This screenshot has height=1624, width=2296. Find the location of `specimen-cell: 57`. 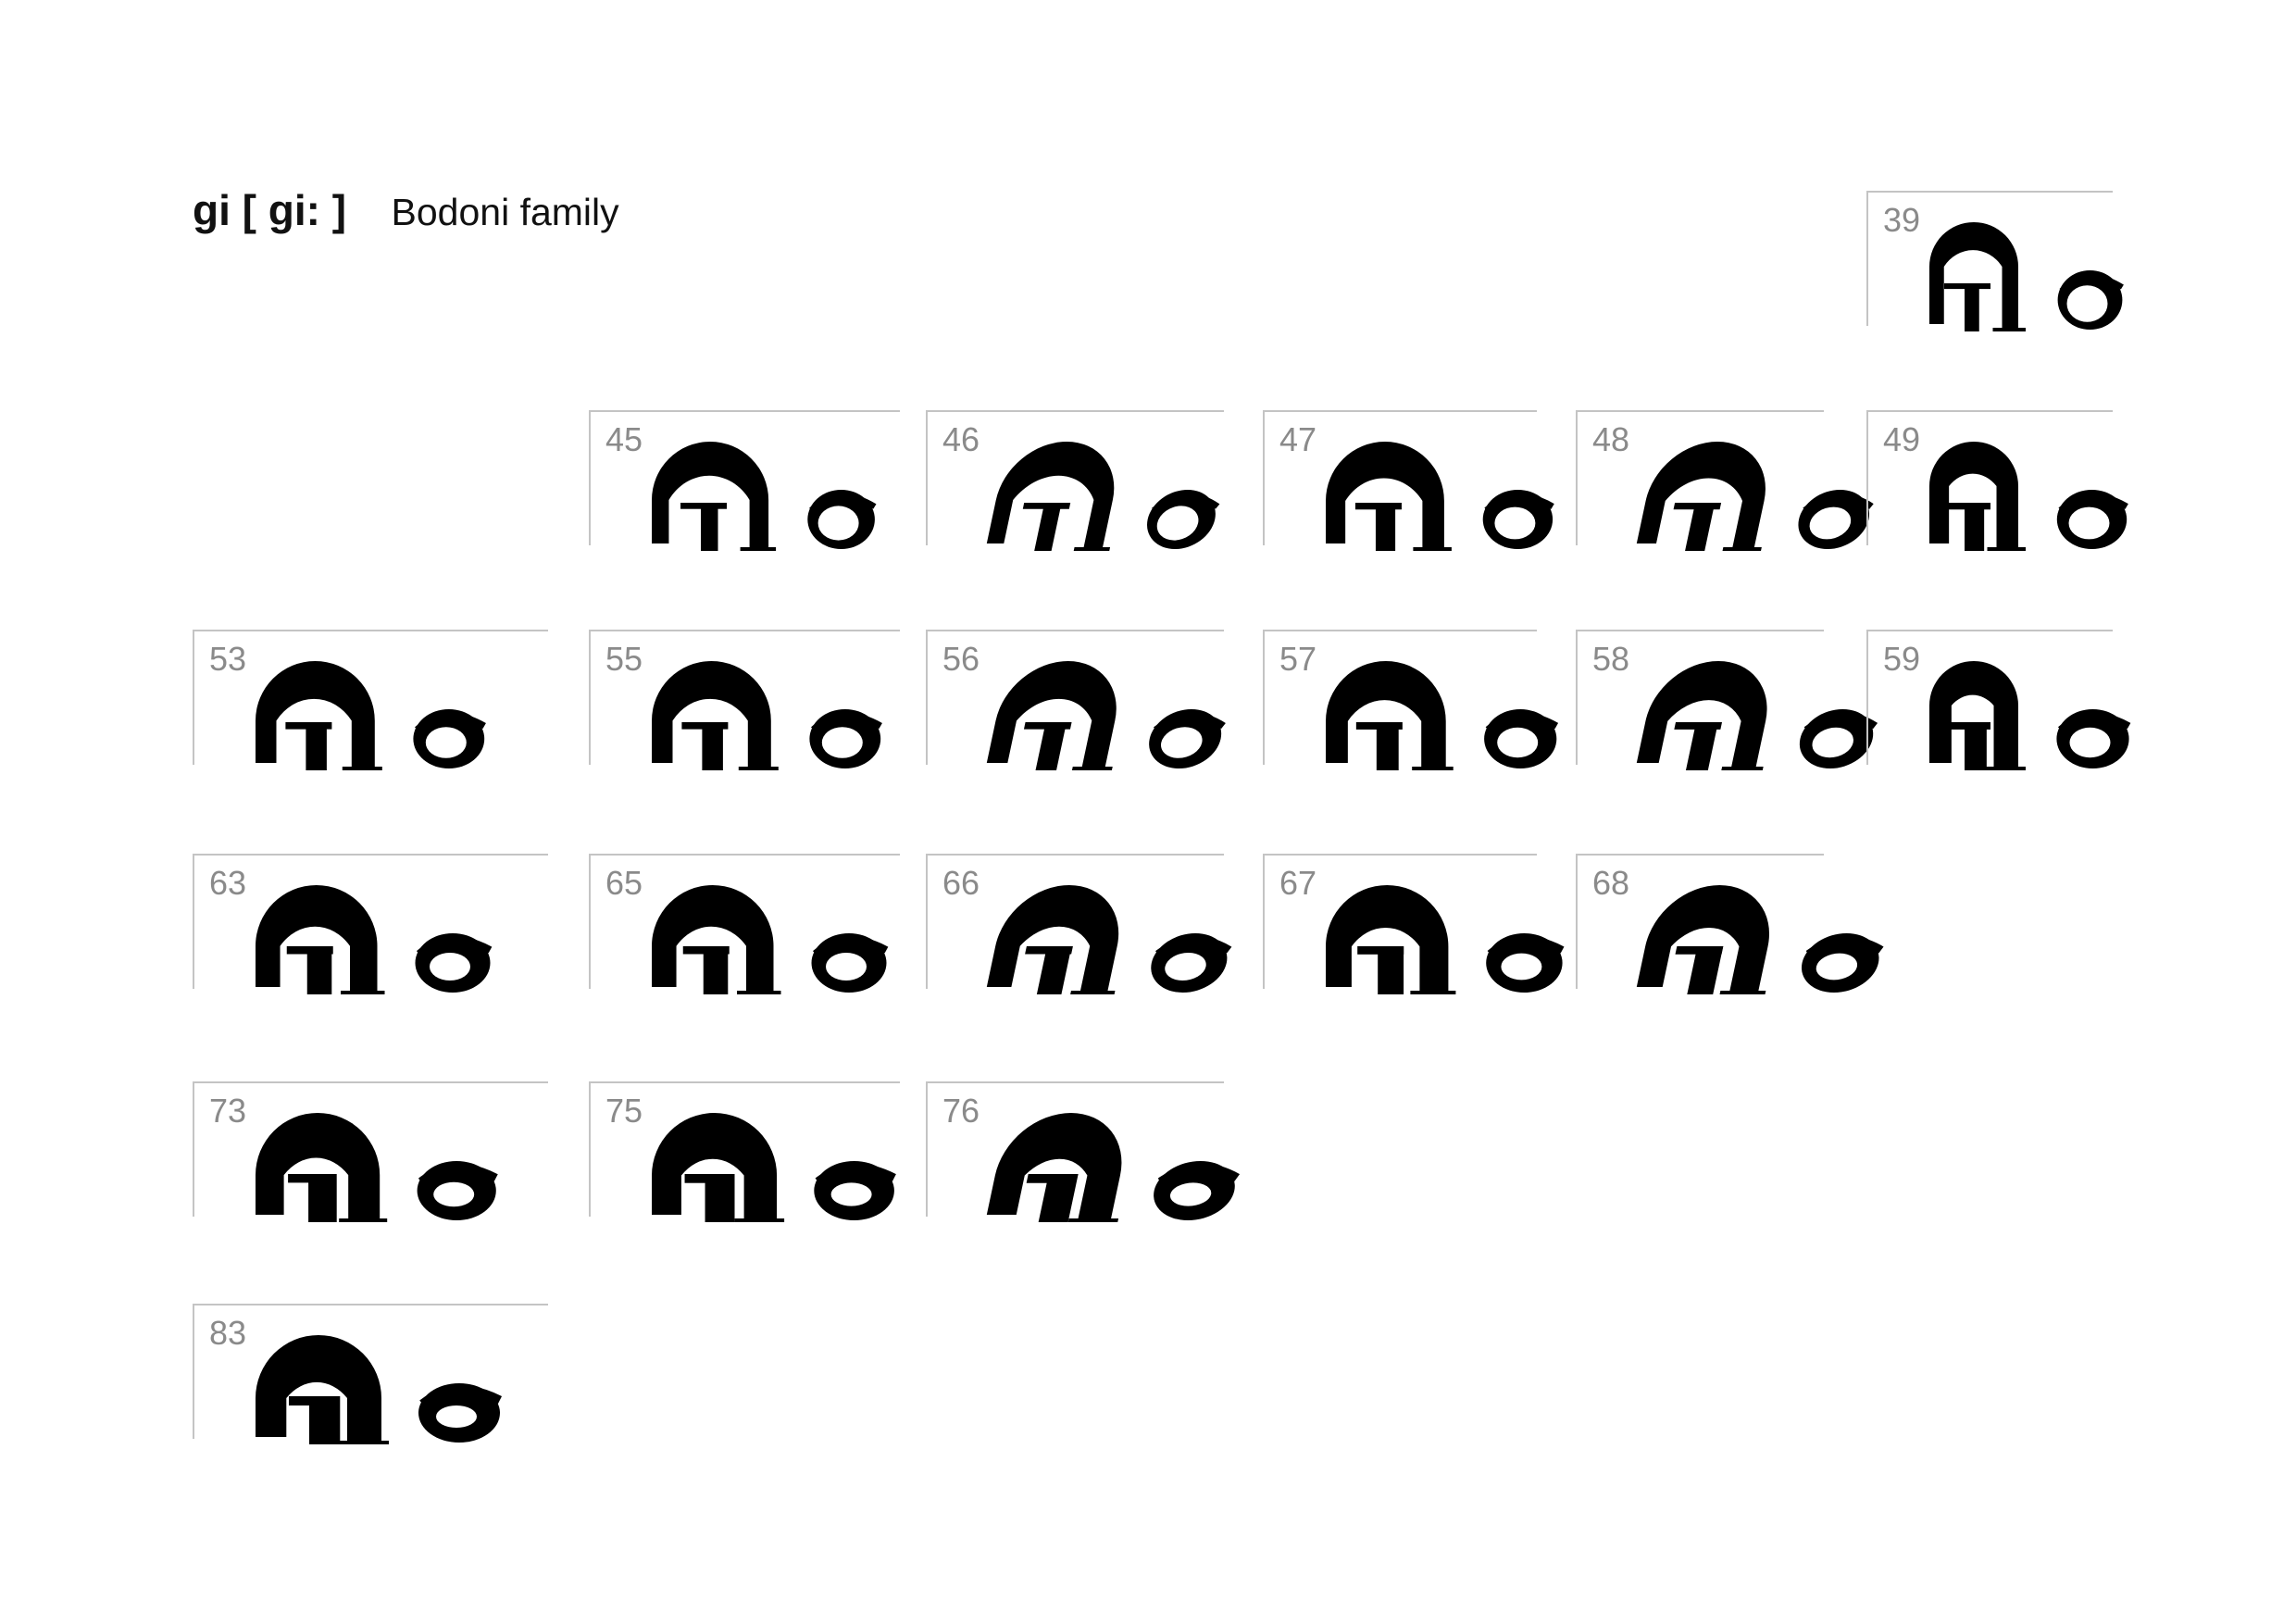

specimen-cell: 57 is located at coordinates (1411, 700).